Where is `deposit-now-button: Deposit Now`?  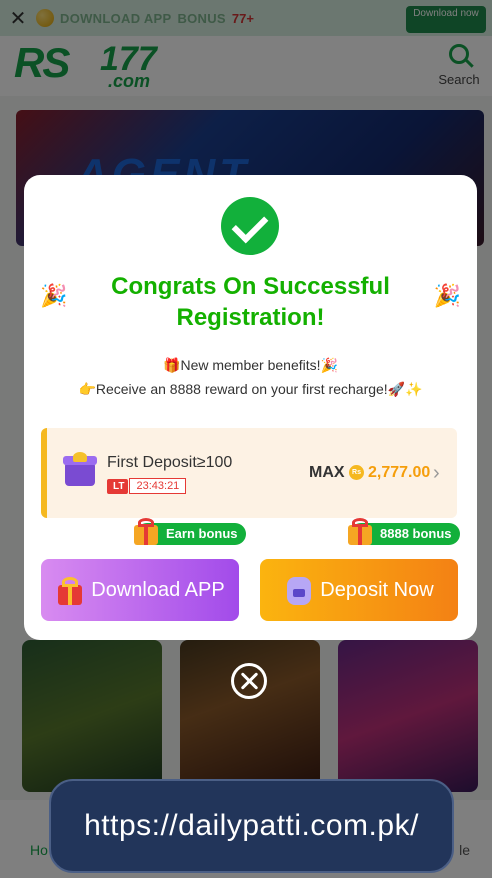 deposit-now-button: Deposit Now is located at coordinates (359, 590).